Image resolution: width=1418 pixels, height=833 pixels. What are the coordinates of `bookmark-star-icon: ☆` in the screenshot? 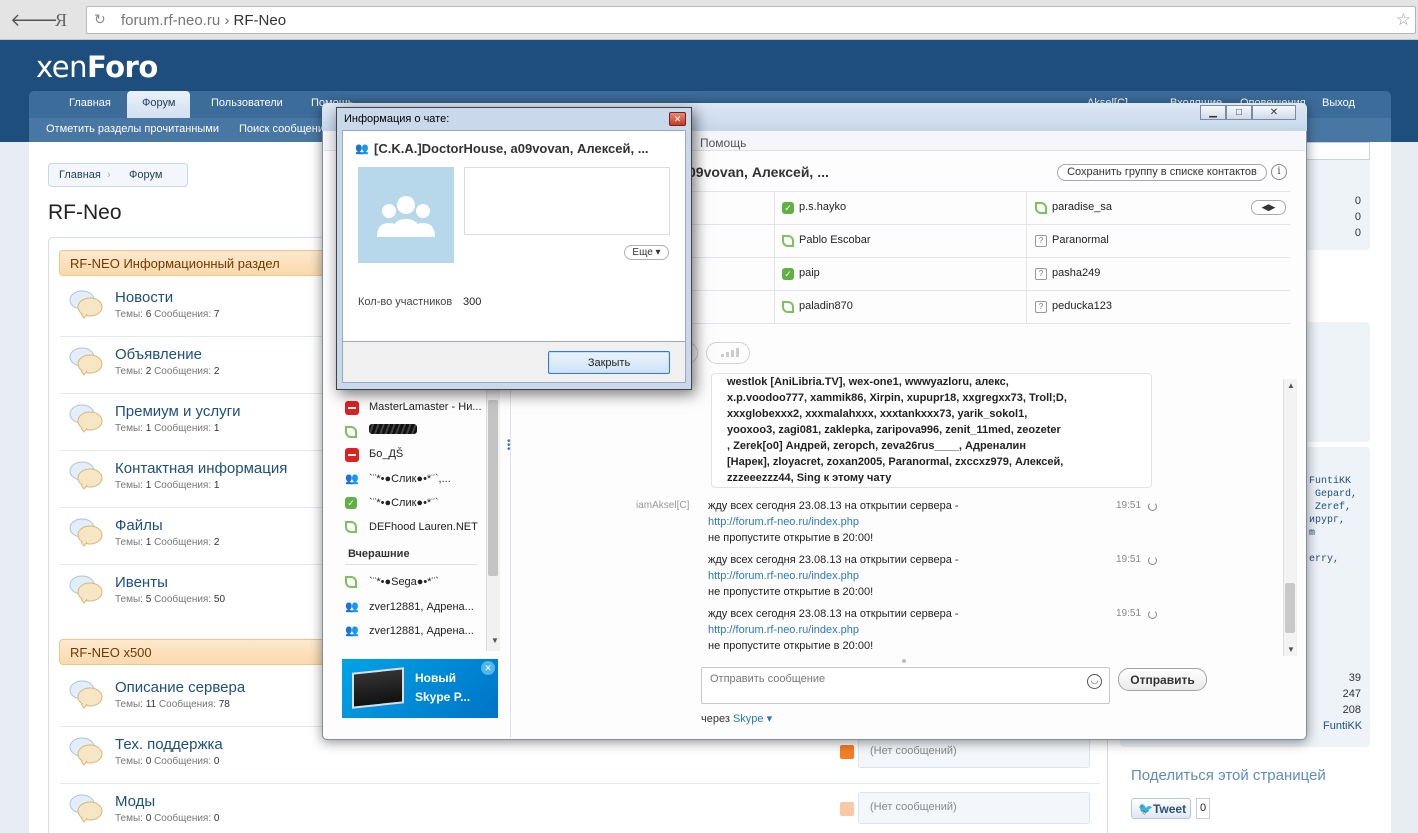 It's located at (1403, 20).